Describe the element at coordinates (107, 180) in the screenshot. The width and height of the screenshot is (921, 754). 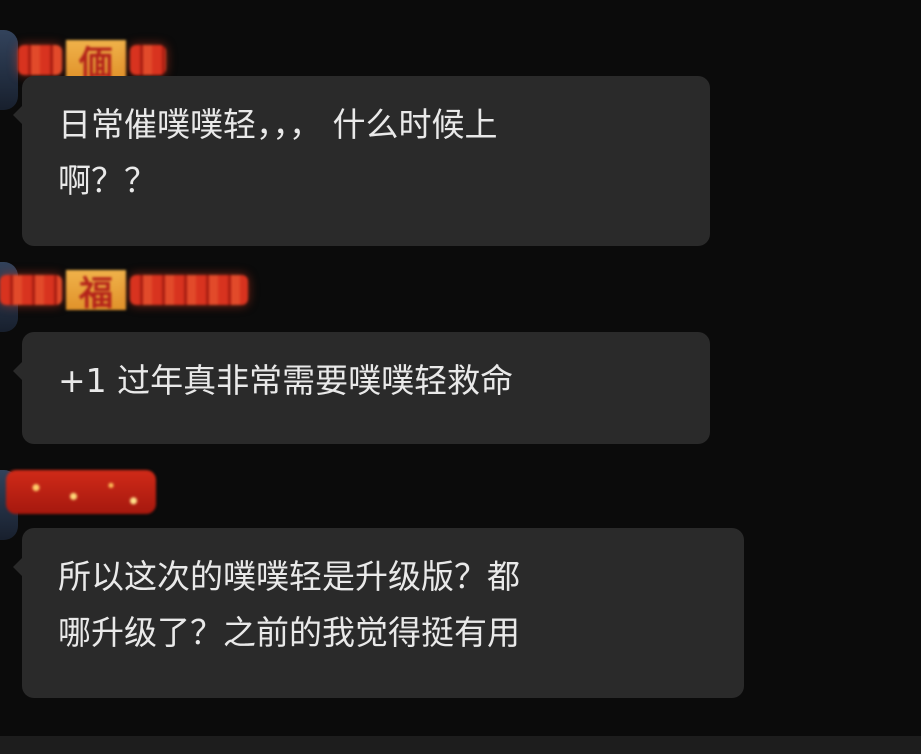
I see `message-text-line: 啊？？` at that location.